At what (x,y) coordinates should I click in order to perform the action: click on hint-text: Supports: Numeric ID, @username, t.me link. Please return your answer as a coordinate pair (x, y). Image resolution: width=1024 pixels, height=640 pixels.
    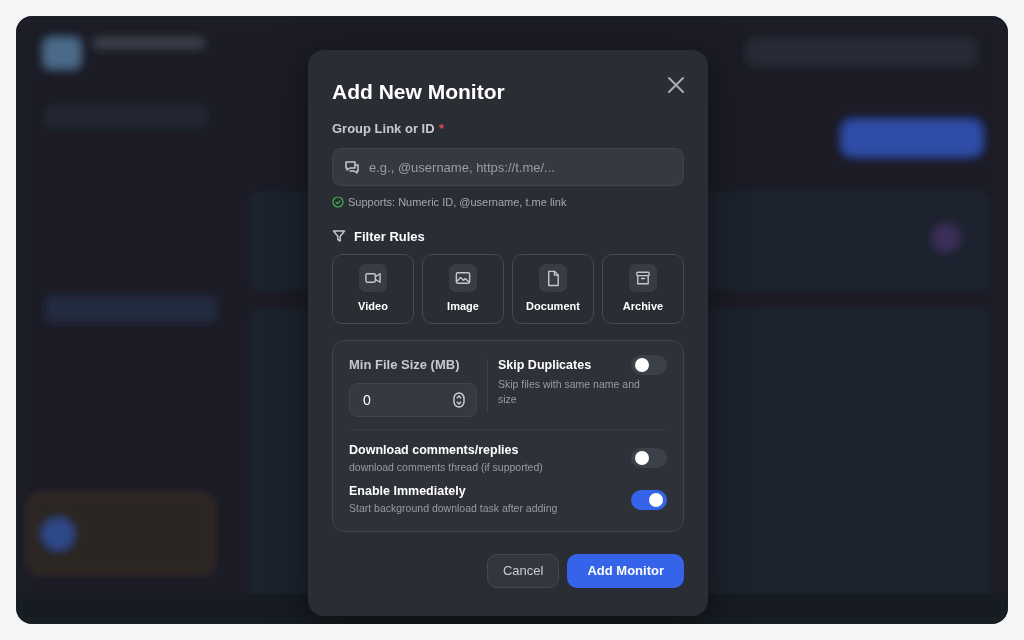
    Looking at the image, I should click on (457, 202).